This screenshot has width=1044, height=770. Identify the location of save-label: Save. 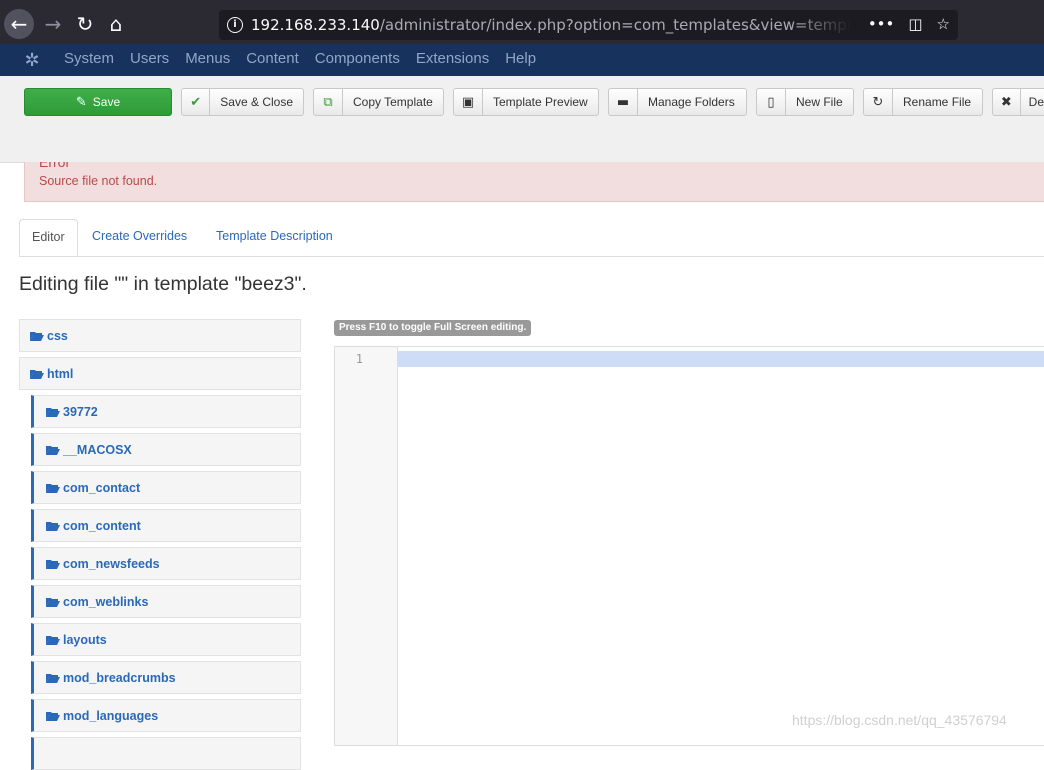
(106, 102).